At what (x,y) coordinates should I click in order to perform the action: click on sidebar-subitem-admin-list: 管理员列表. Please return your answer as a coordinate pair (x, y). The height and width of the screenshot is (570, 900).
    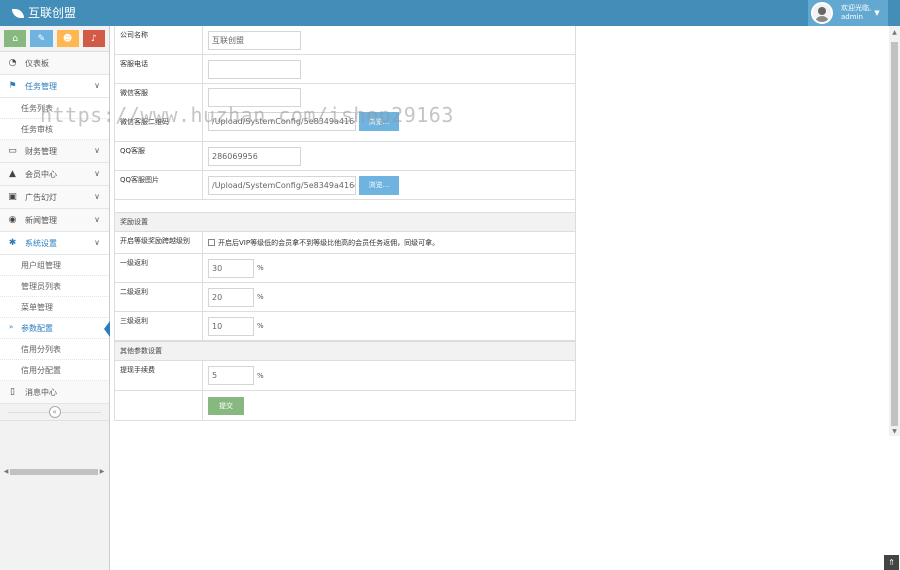
    Looking at the image, I should click on (54, 286).